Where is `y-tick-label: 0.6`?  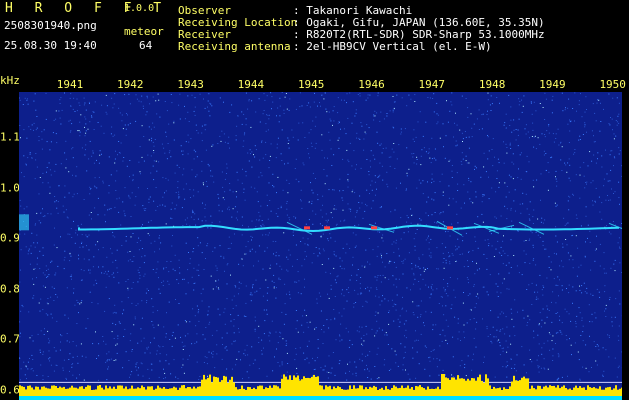
y-tick-label: 0.6 is located at coordinates (10, 390).